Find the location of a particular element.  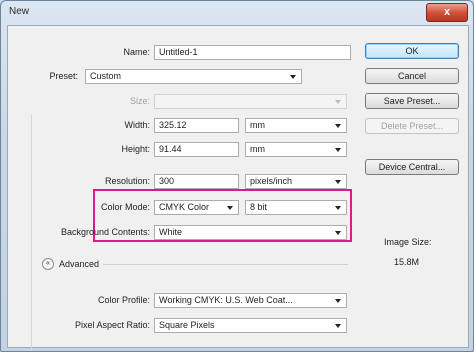

color-profile-label: Color Profile: is located at coordinates (123, 300).